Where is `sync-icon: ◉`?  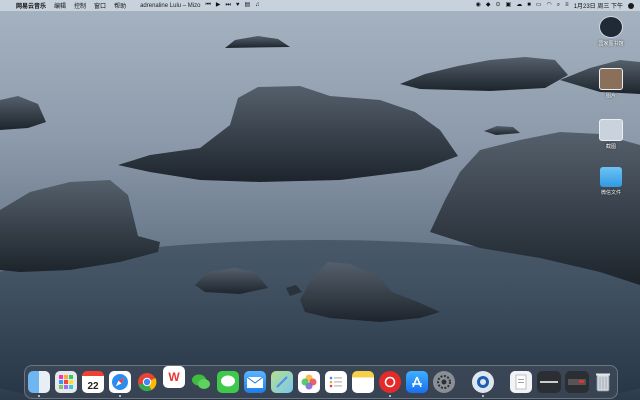
sync-icon: ◉ is located at coordinates (478, 5).